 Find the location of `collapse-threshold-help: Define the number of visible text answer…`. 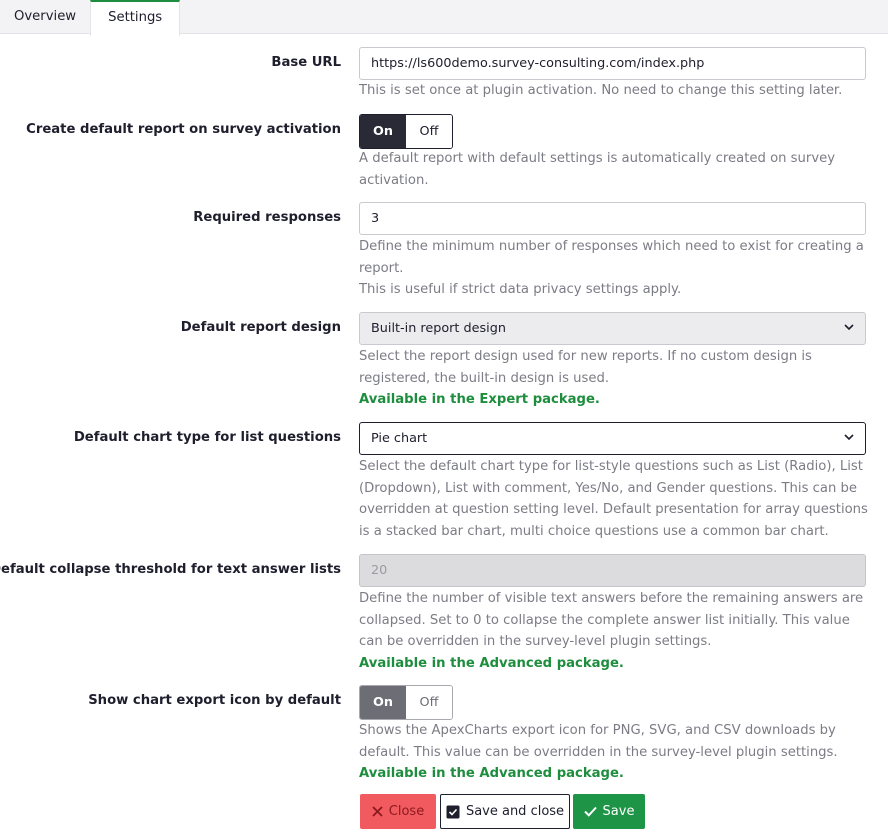

collapse-threshold-help: Define the number of visible text answer… is located at coordinates (611, 620).